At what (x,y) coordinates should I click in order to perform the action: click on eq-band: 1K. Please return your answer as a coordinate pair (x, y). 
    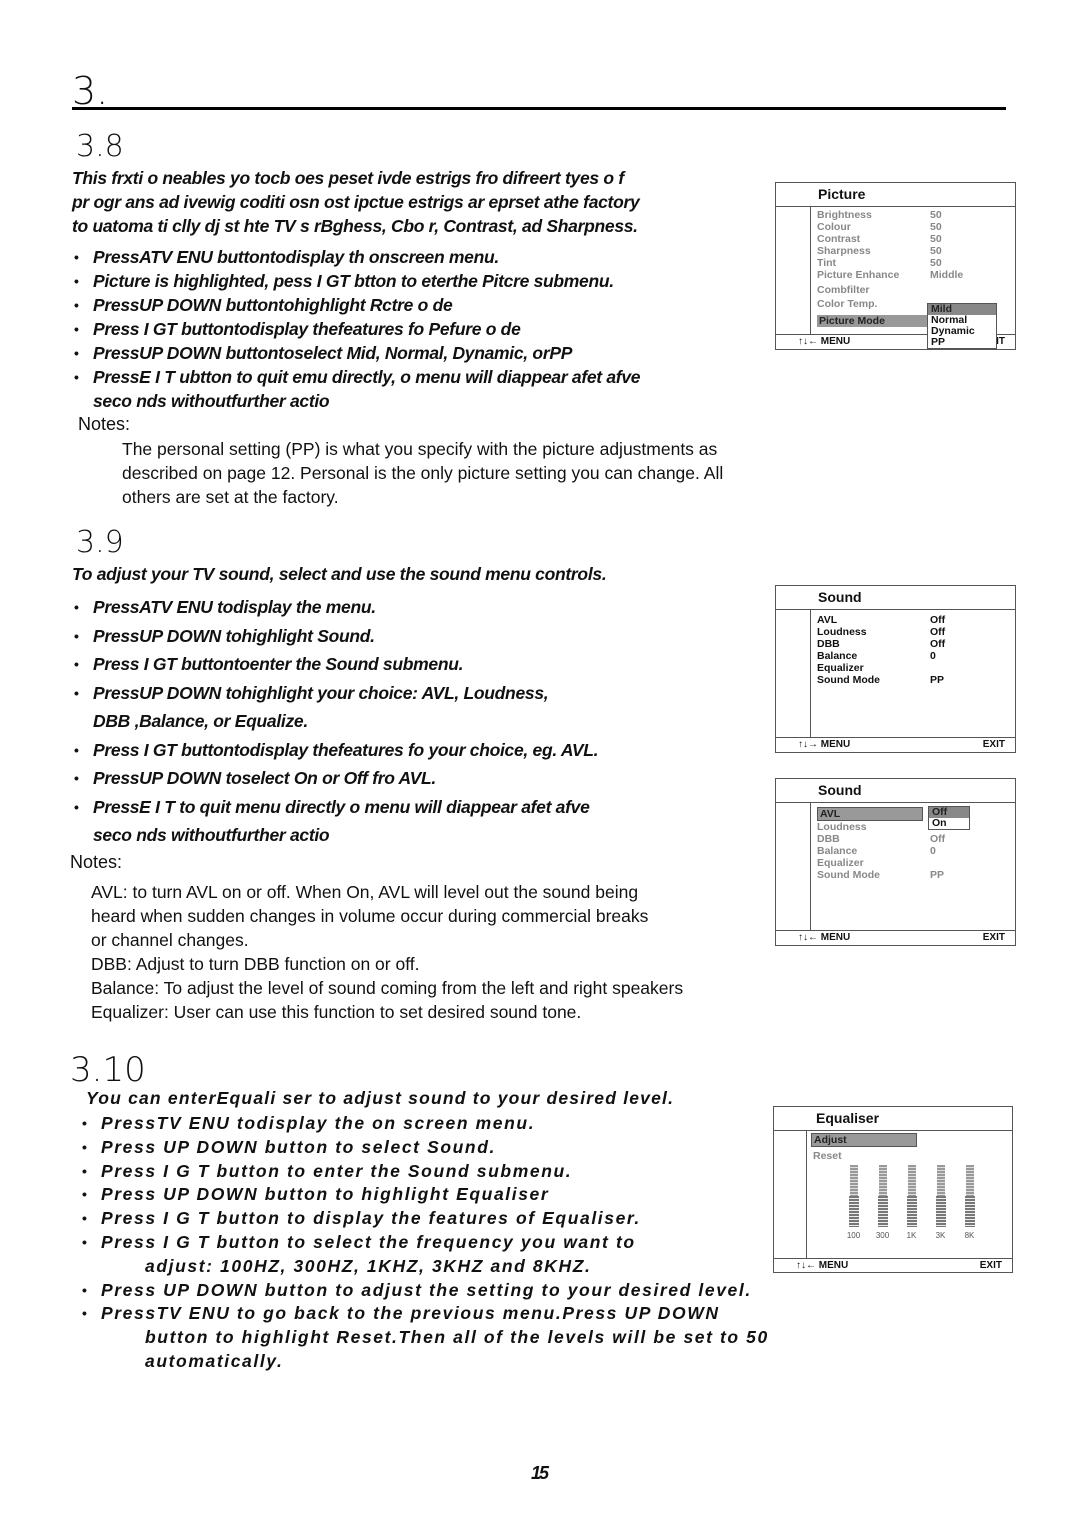
    Looking at the image, I should click on (911, 1202).